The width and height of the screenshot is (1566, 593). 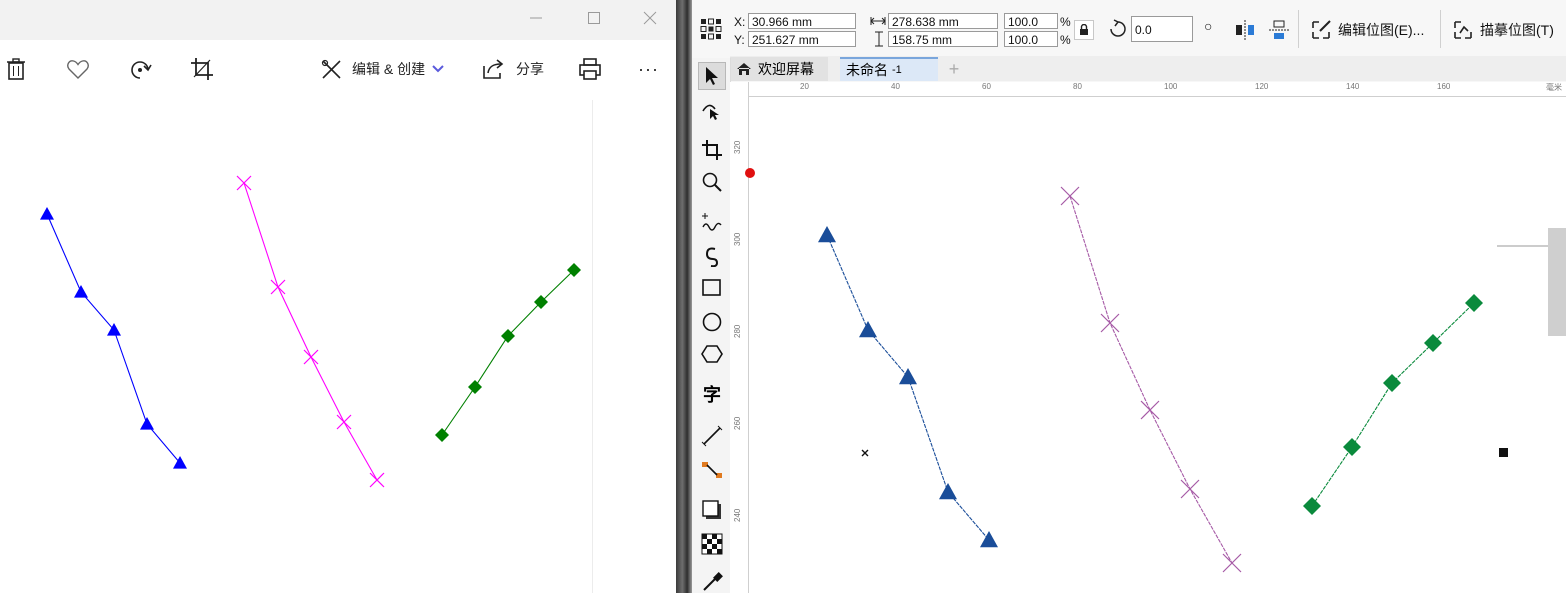 What do you see at coordinates (1171, 86) in the screenshot?
I see `ruler-tick-label: 100` at bounding box center [1171, 86].